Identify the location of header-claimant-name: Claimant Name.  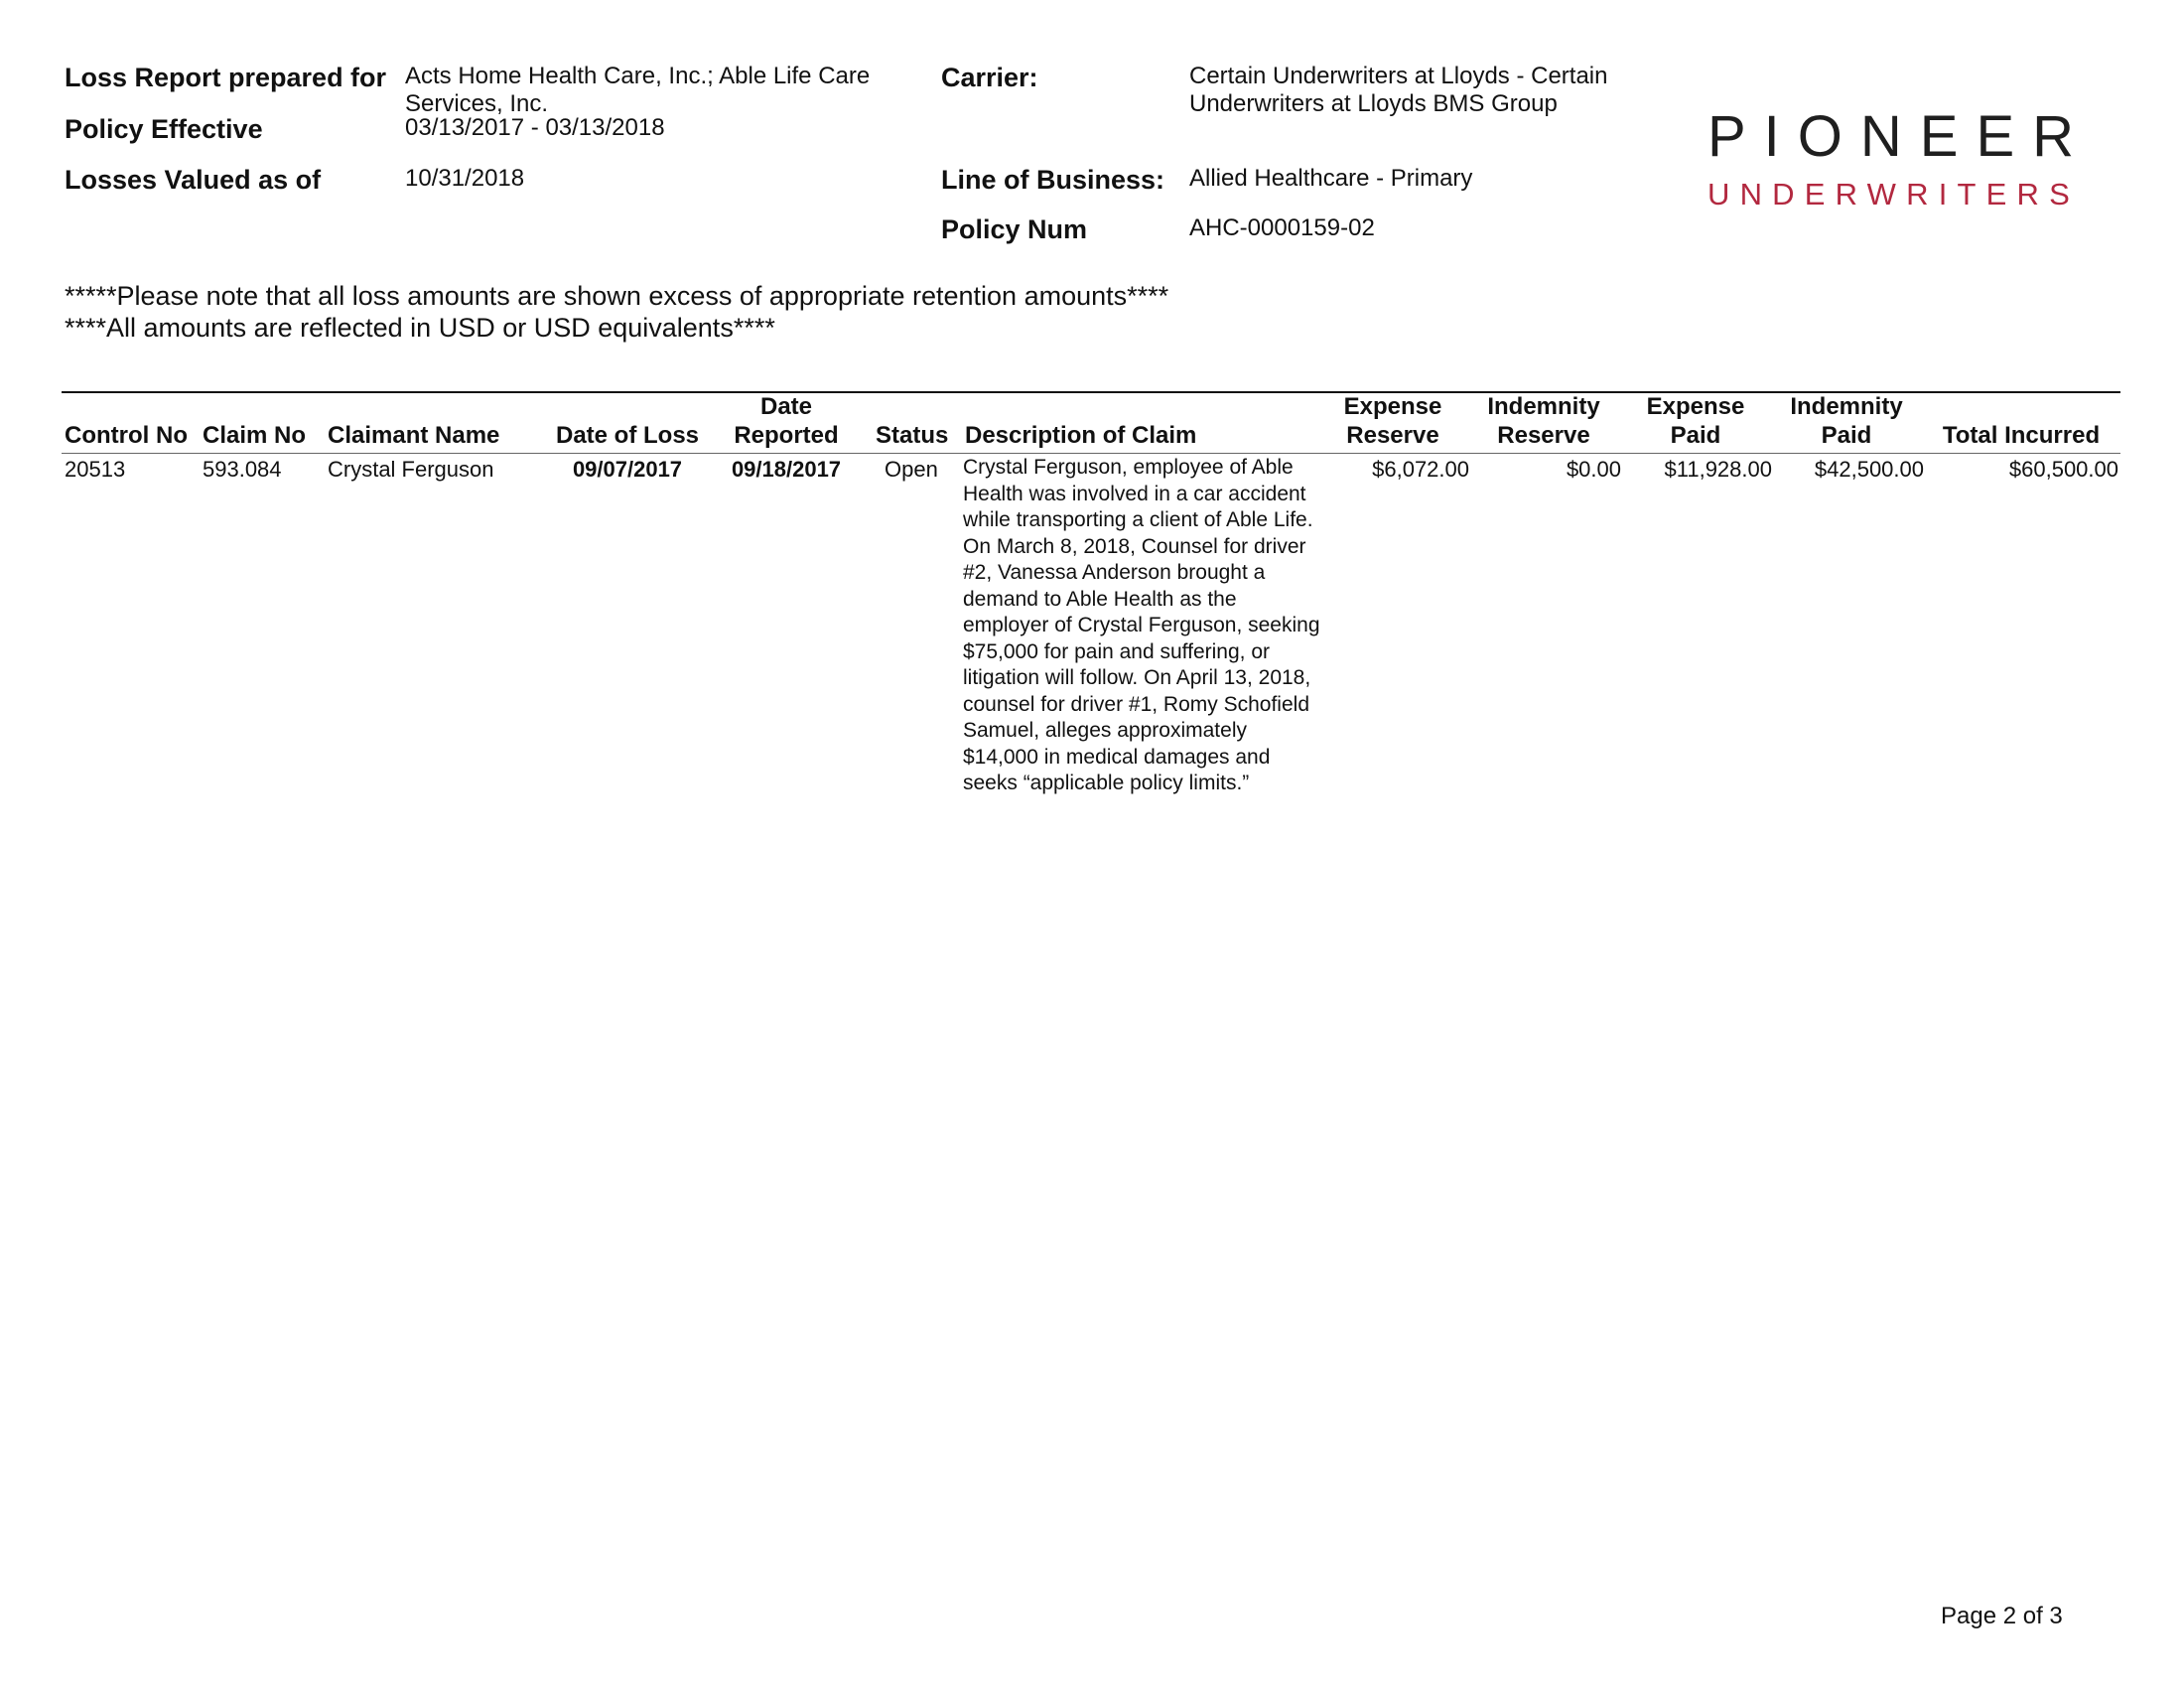
(414, 435).